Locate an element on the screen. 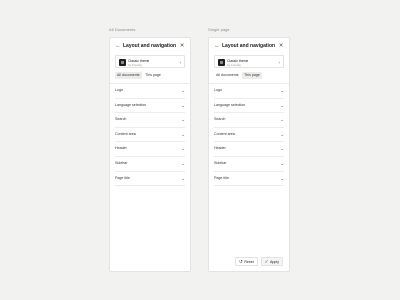 The height and width of the screenshot is (300, 400). reset-icon: ↺ is located at coordinates (241, 261).